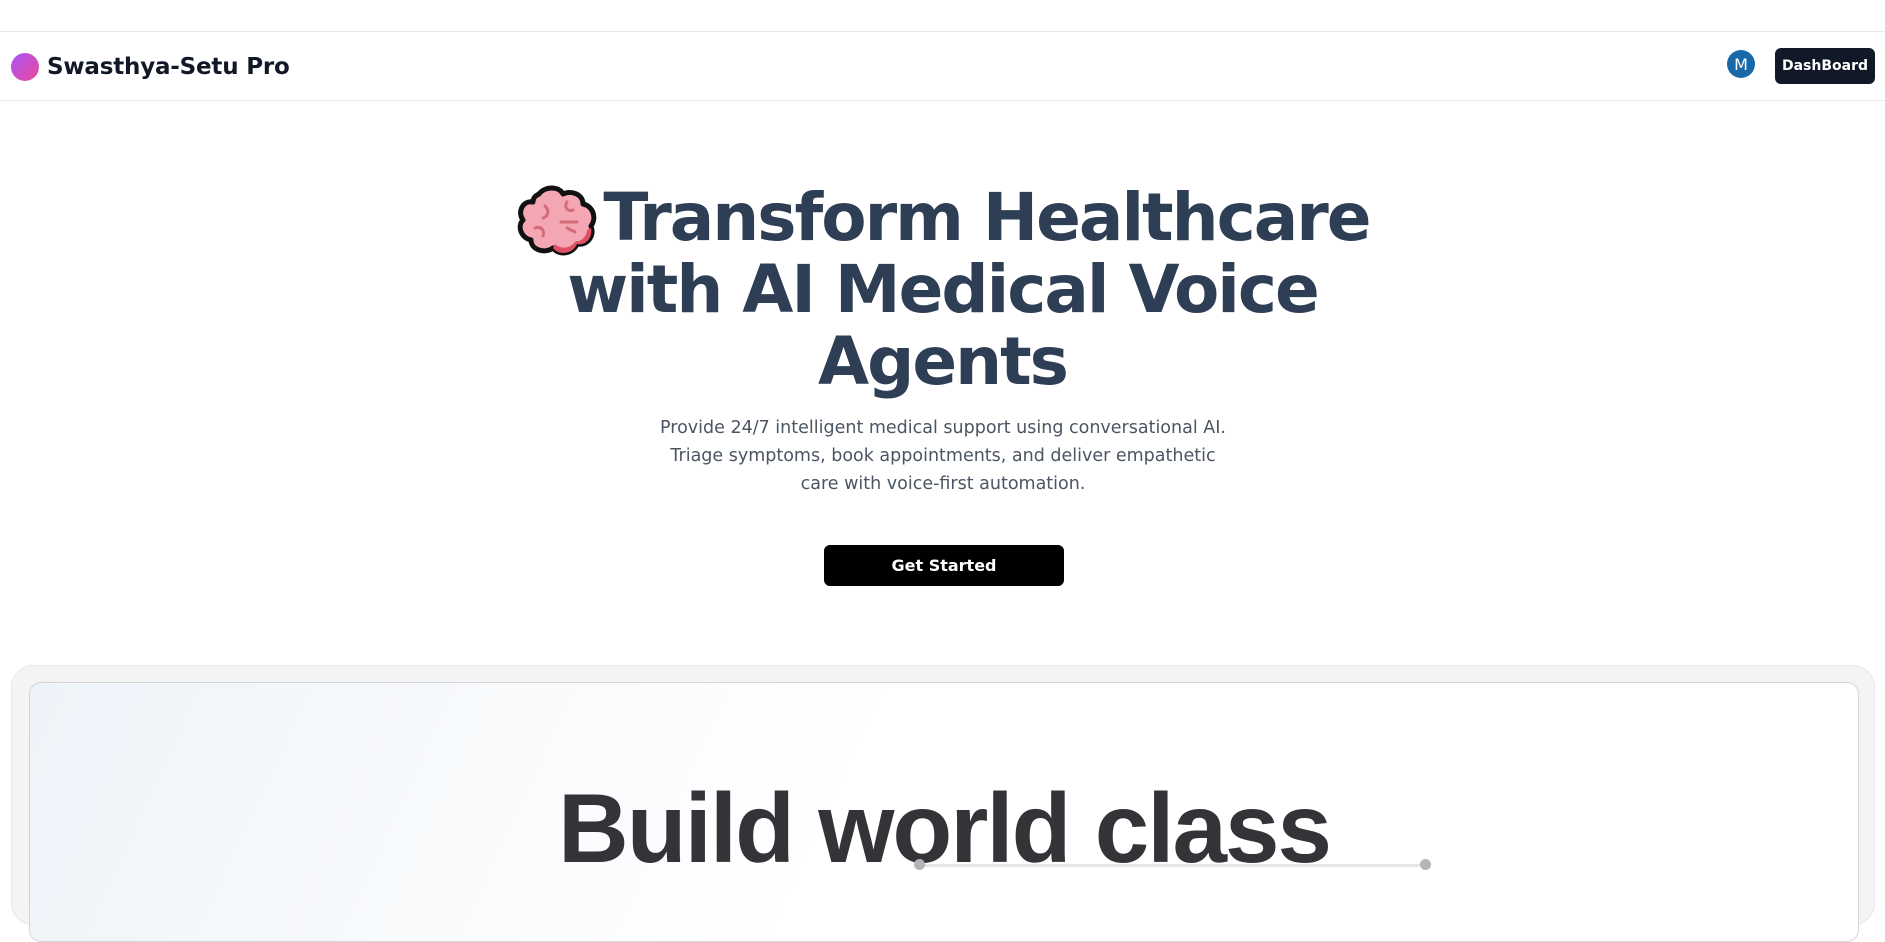 The height and width of the screenshot is (942, 1885). I want to click on brain-icon, so click(556, 220).